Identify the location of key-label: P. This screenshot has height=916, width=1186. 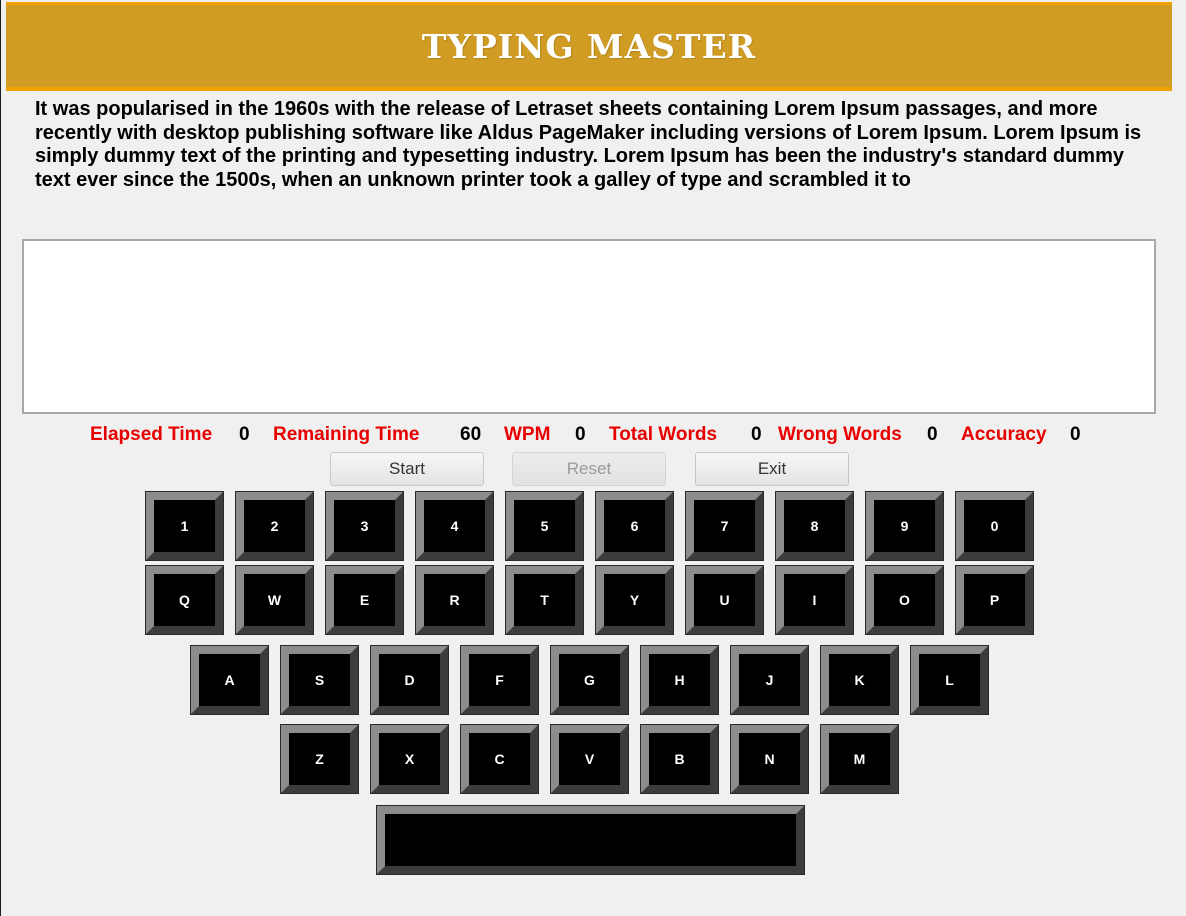
(994, 600).